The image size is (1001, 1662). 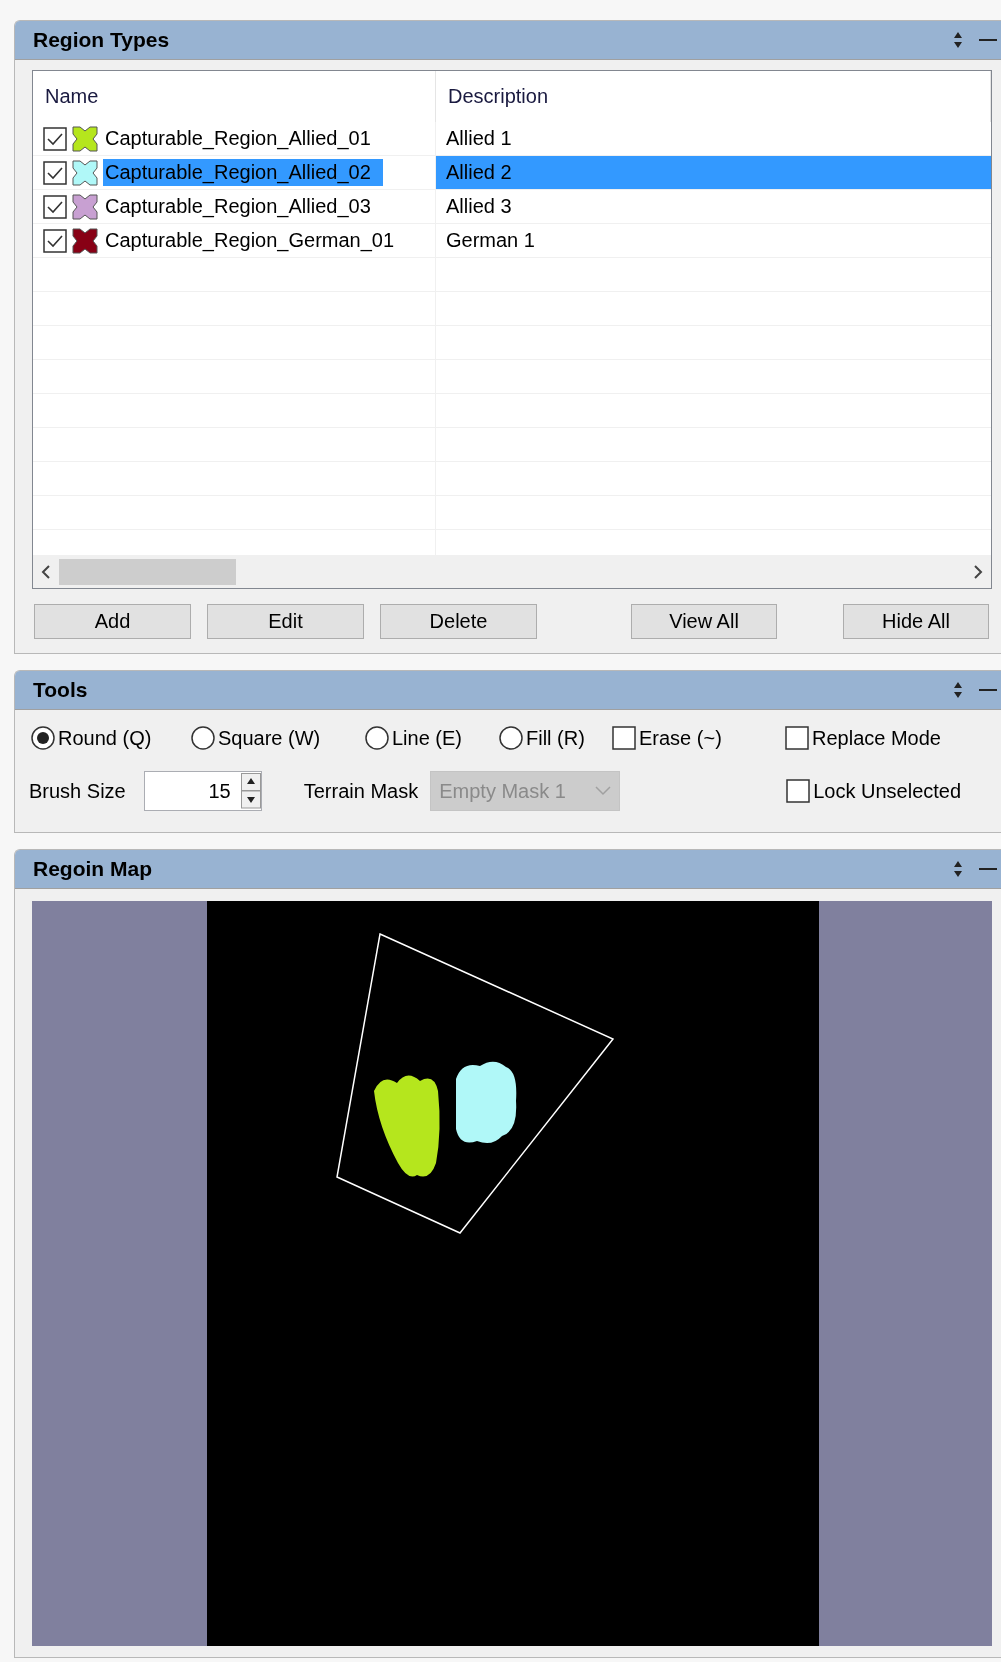 What do you see at coordinates (243, 138) in the screenshot?
I see `region-name: Capturable_Region_Allied_01` at bounding box center [243, 138].